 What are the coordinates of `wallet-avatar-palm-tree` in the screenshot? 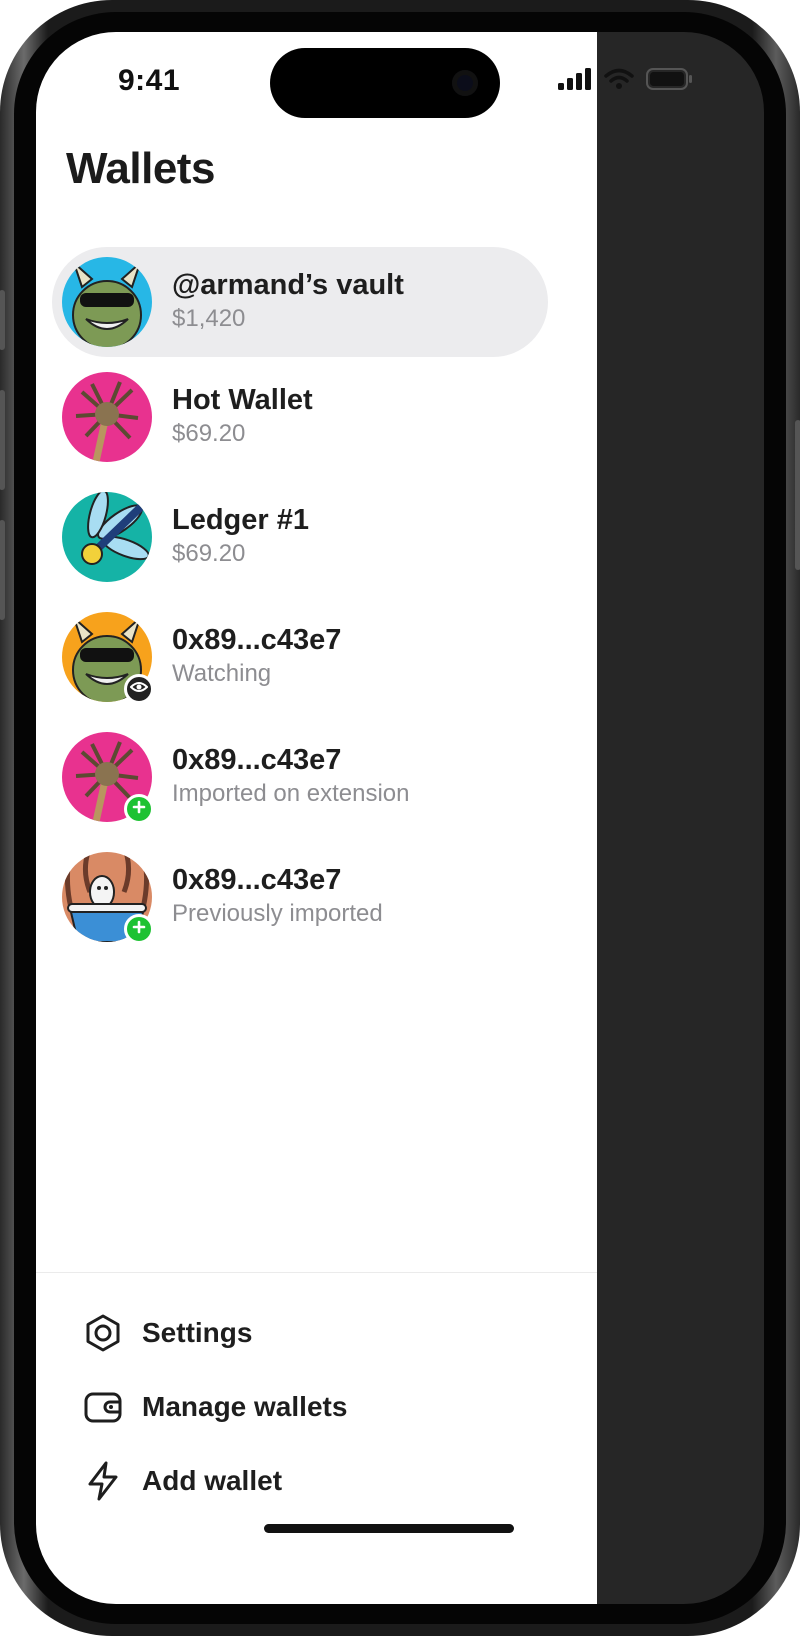 It's located at (107, 417).